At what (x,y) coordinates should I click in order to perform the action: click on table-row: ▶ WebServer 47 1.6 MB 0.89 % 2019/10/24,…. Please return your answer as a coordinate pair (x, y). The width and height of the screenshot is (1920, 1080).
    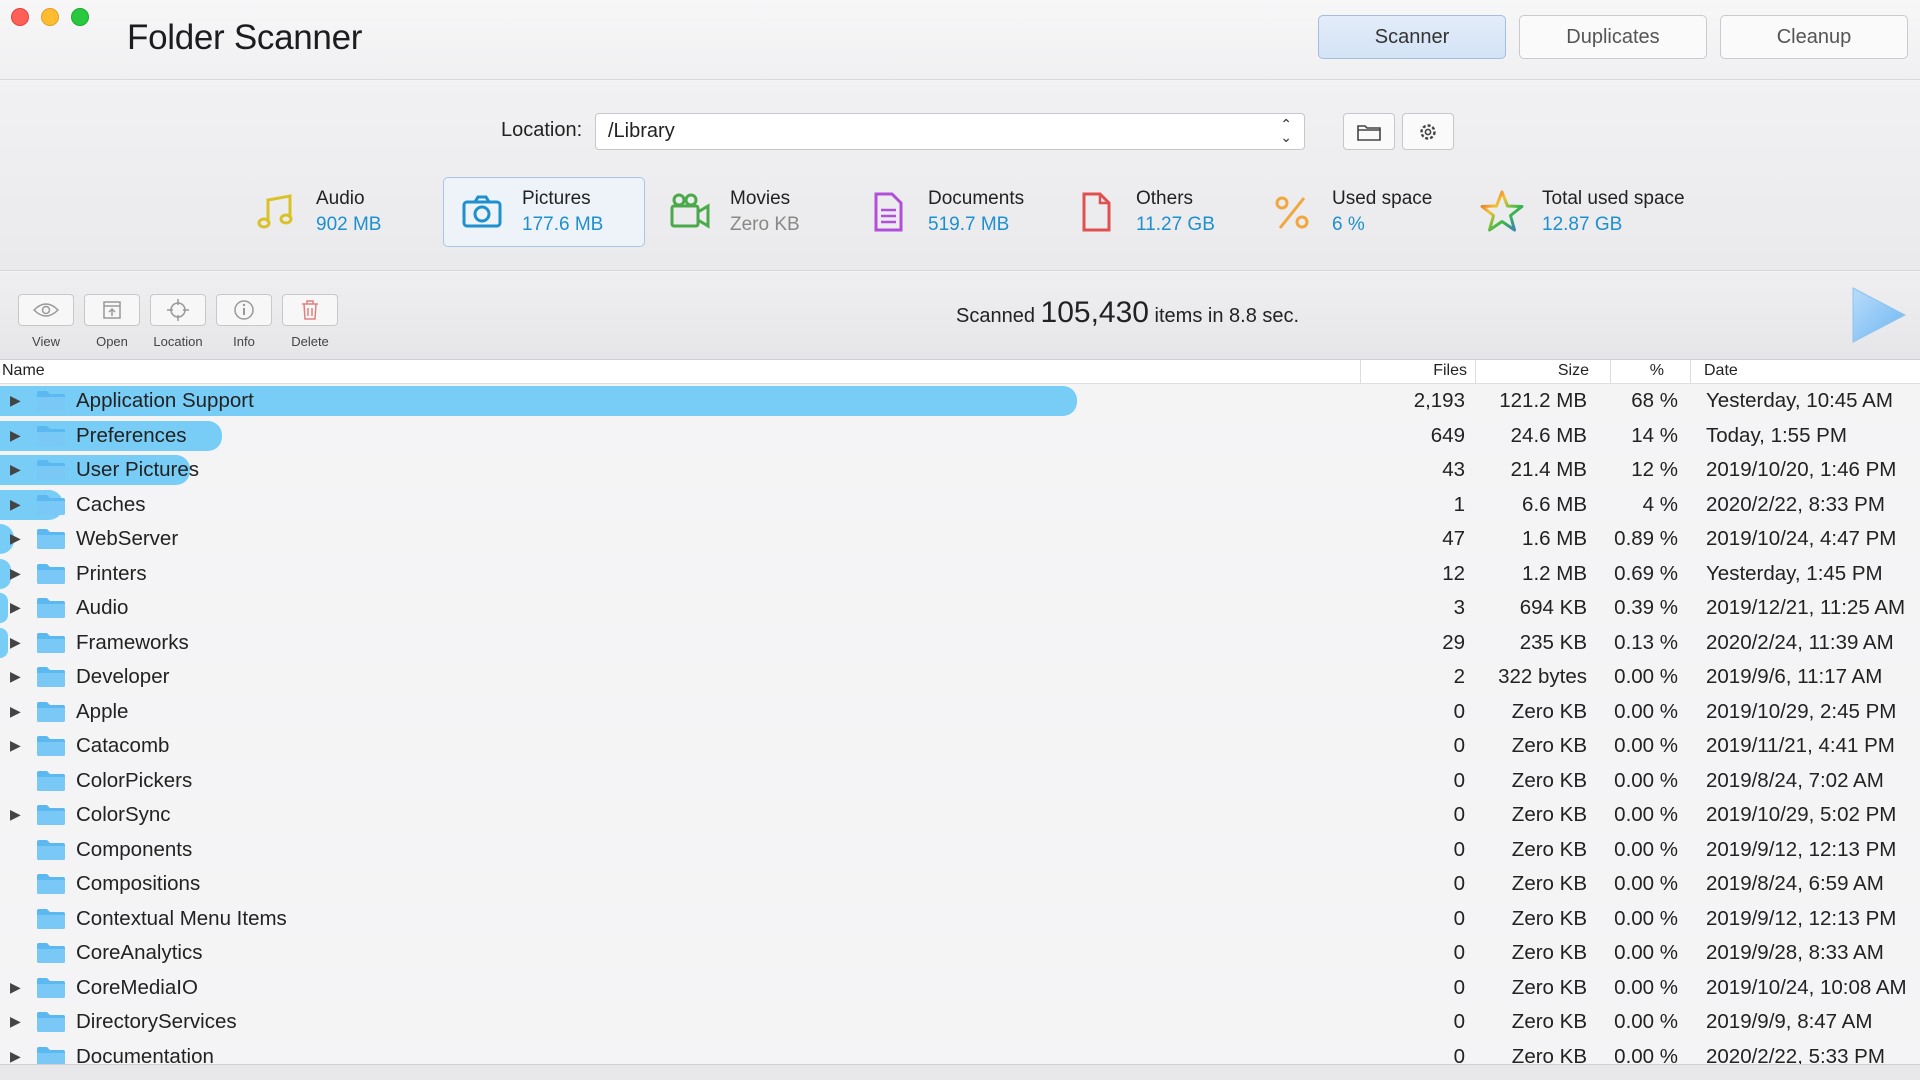
    Looking at the image, I should click on (960, 539).